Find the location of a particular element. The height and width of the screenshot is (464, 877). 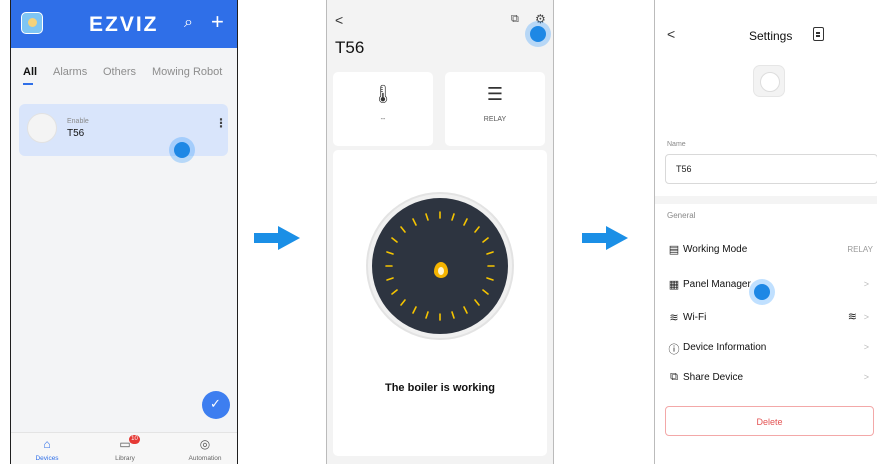

page-title: Settings is located at coordinates (771, 36).